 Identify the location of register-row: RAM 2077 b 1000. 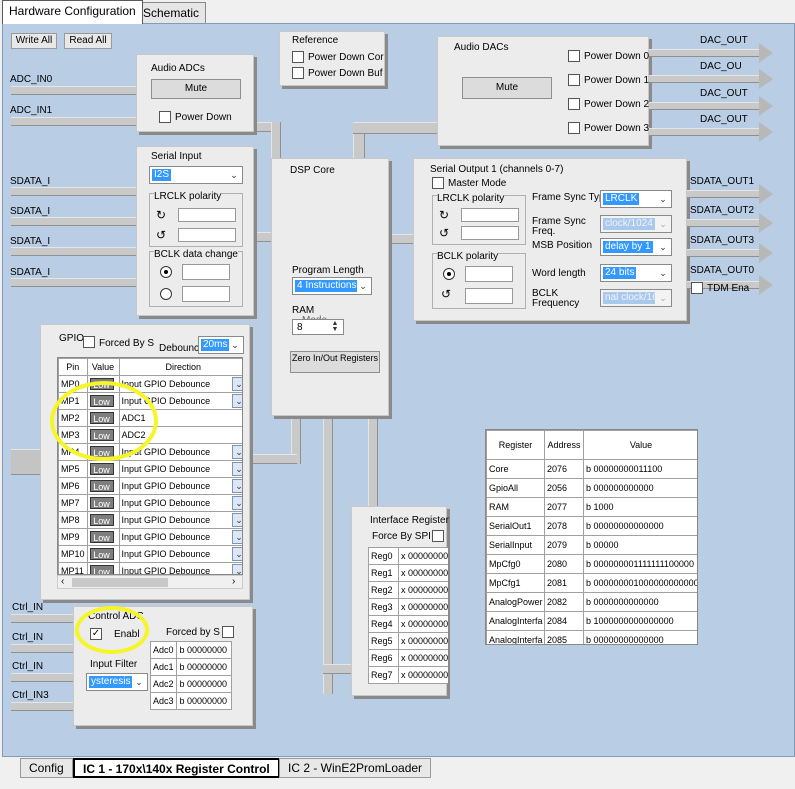
(591, 507).